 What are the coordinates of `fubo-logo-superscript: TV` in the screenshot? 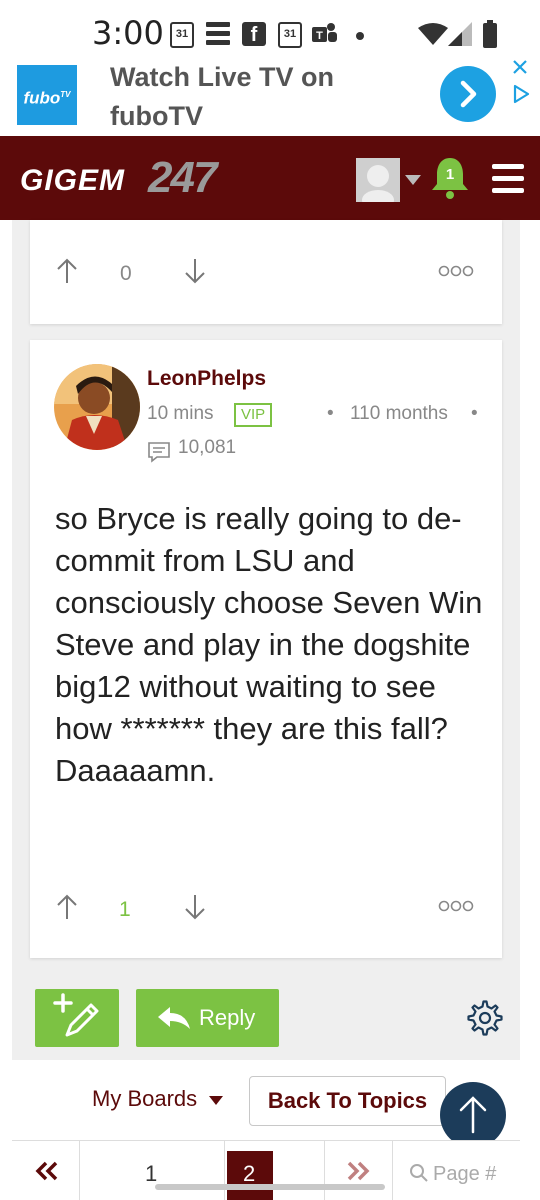 It's located at (65, 94).